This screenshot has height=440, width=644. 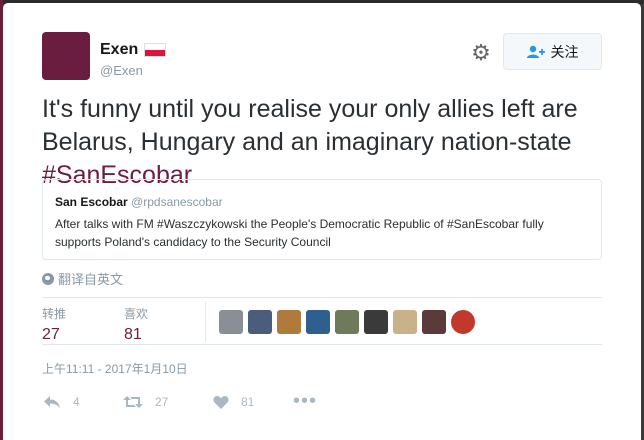 What do you see at coordinates (535, 51) in the screenshot?
I see `add-user-icon` at bounding box center [535, 51].